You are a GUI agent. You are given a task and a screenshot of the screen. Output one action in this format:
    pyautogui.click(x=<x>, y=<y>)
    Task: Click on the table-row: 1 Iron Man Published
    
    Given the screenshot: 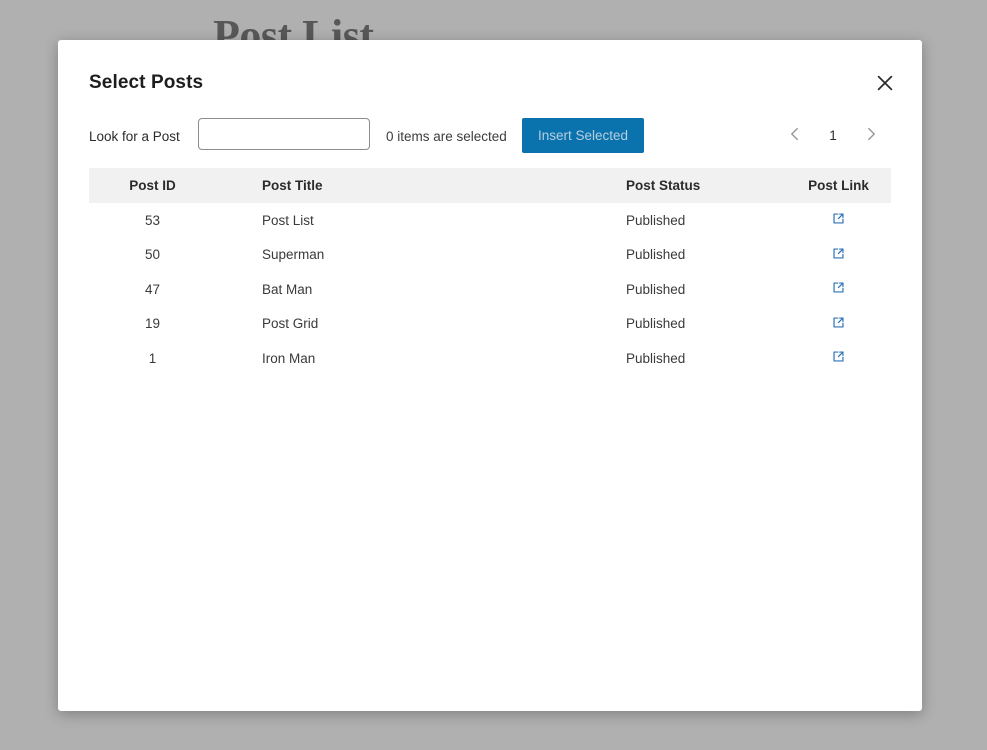 What is the action you would take?
    pyautogui.click(x=490, y=358)
    